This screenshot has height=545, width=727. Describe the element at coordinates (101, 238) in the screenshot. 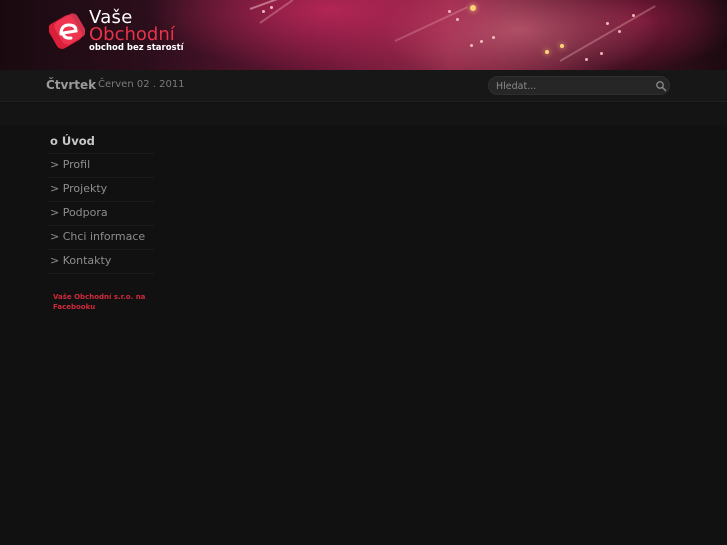

I see `nav-item-chci-informace: > Chci informace` at that location.